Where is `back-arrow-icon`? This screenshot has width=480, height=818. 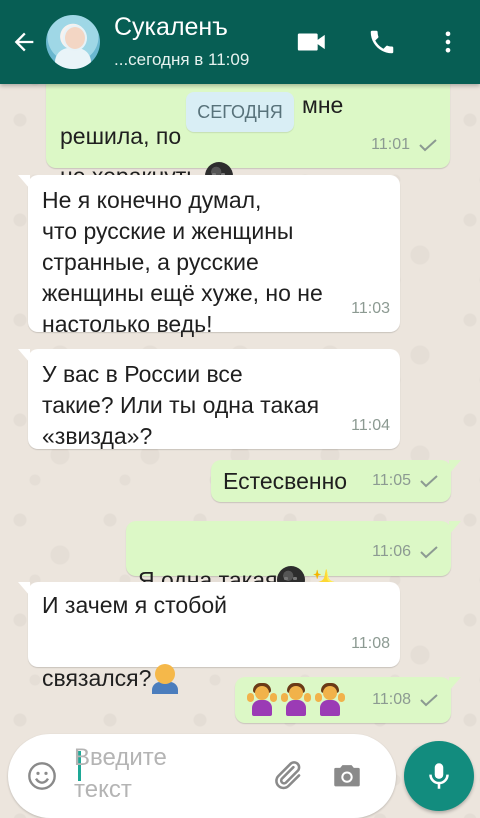
back-arrow-icon is located at coordinates (24, 42).